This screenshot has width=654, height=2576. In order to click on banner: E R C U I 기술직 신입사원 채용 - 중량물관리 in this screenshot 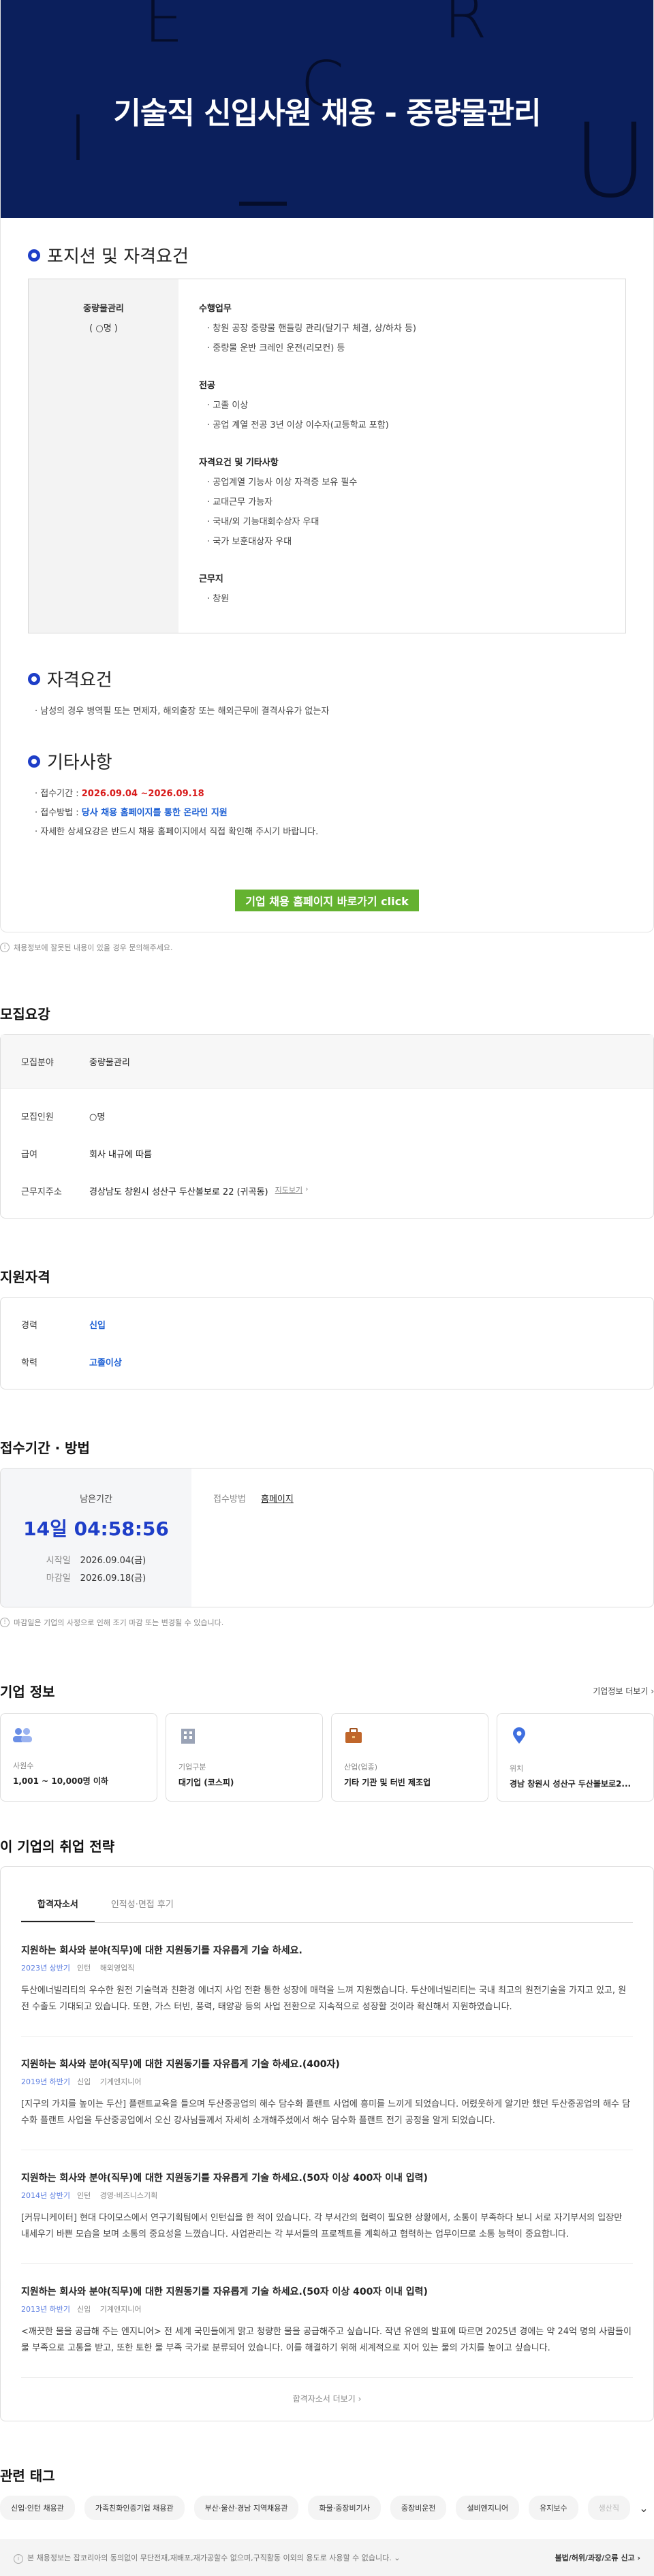, I will do `click(327, 109)`.